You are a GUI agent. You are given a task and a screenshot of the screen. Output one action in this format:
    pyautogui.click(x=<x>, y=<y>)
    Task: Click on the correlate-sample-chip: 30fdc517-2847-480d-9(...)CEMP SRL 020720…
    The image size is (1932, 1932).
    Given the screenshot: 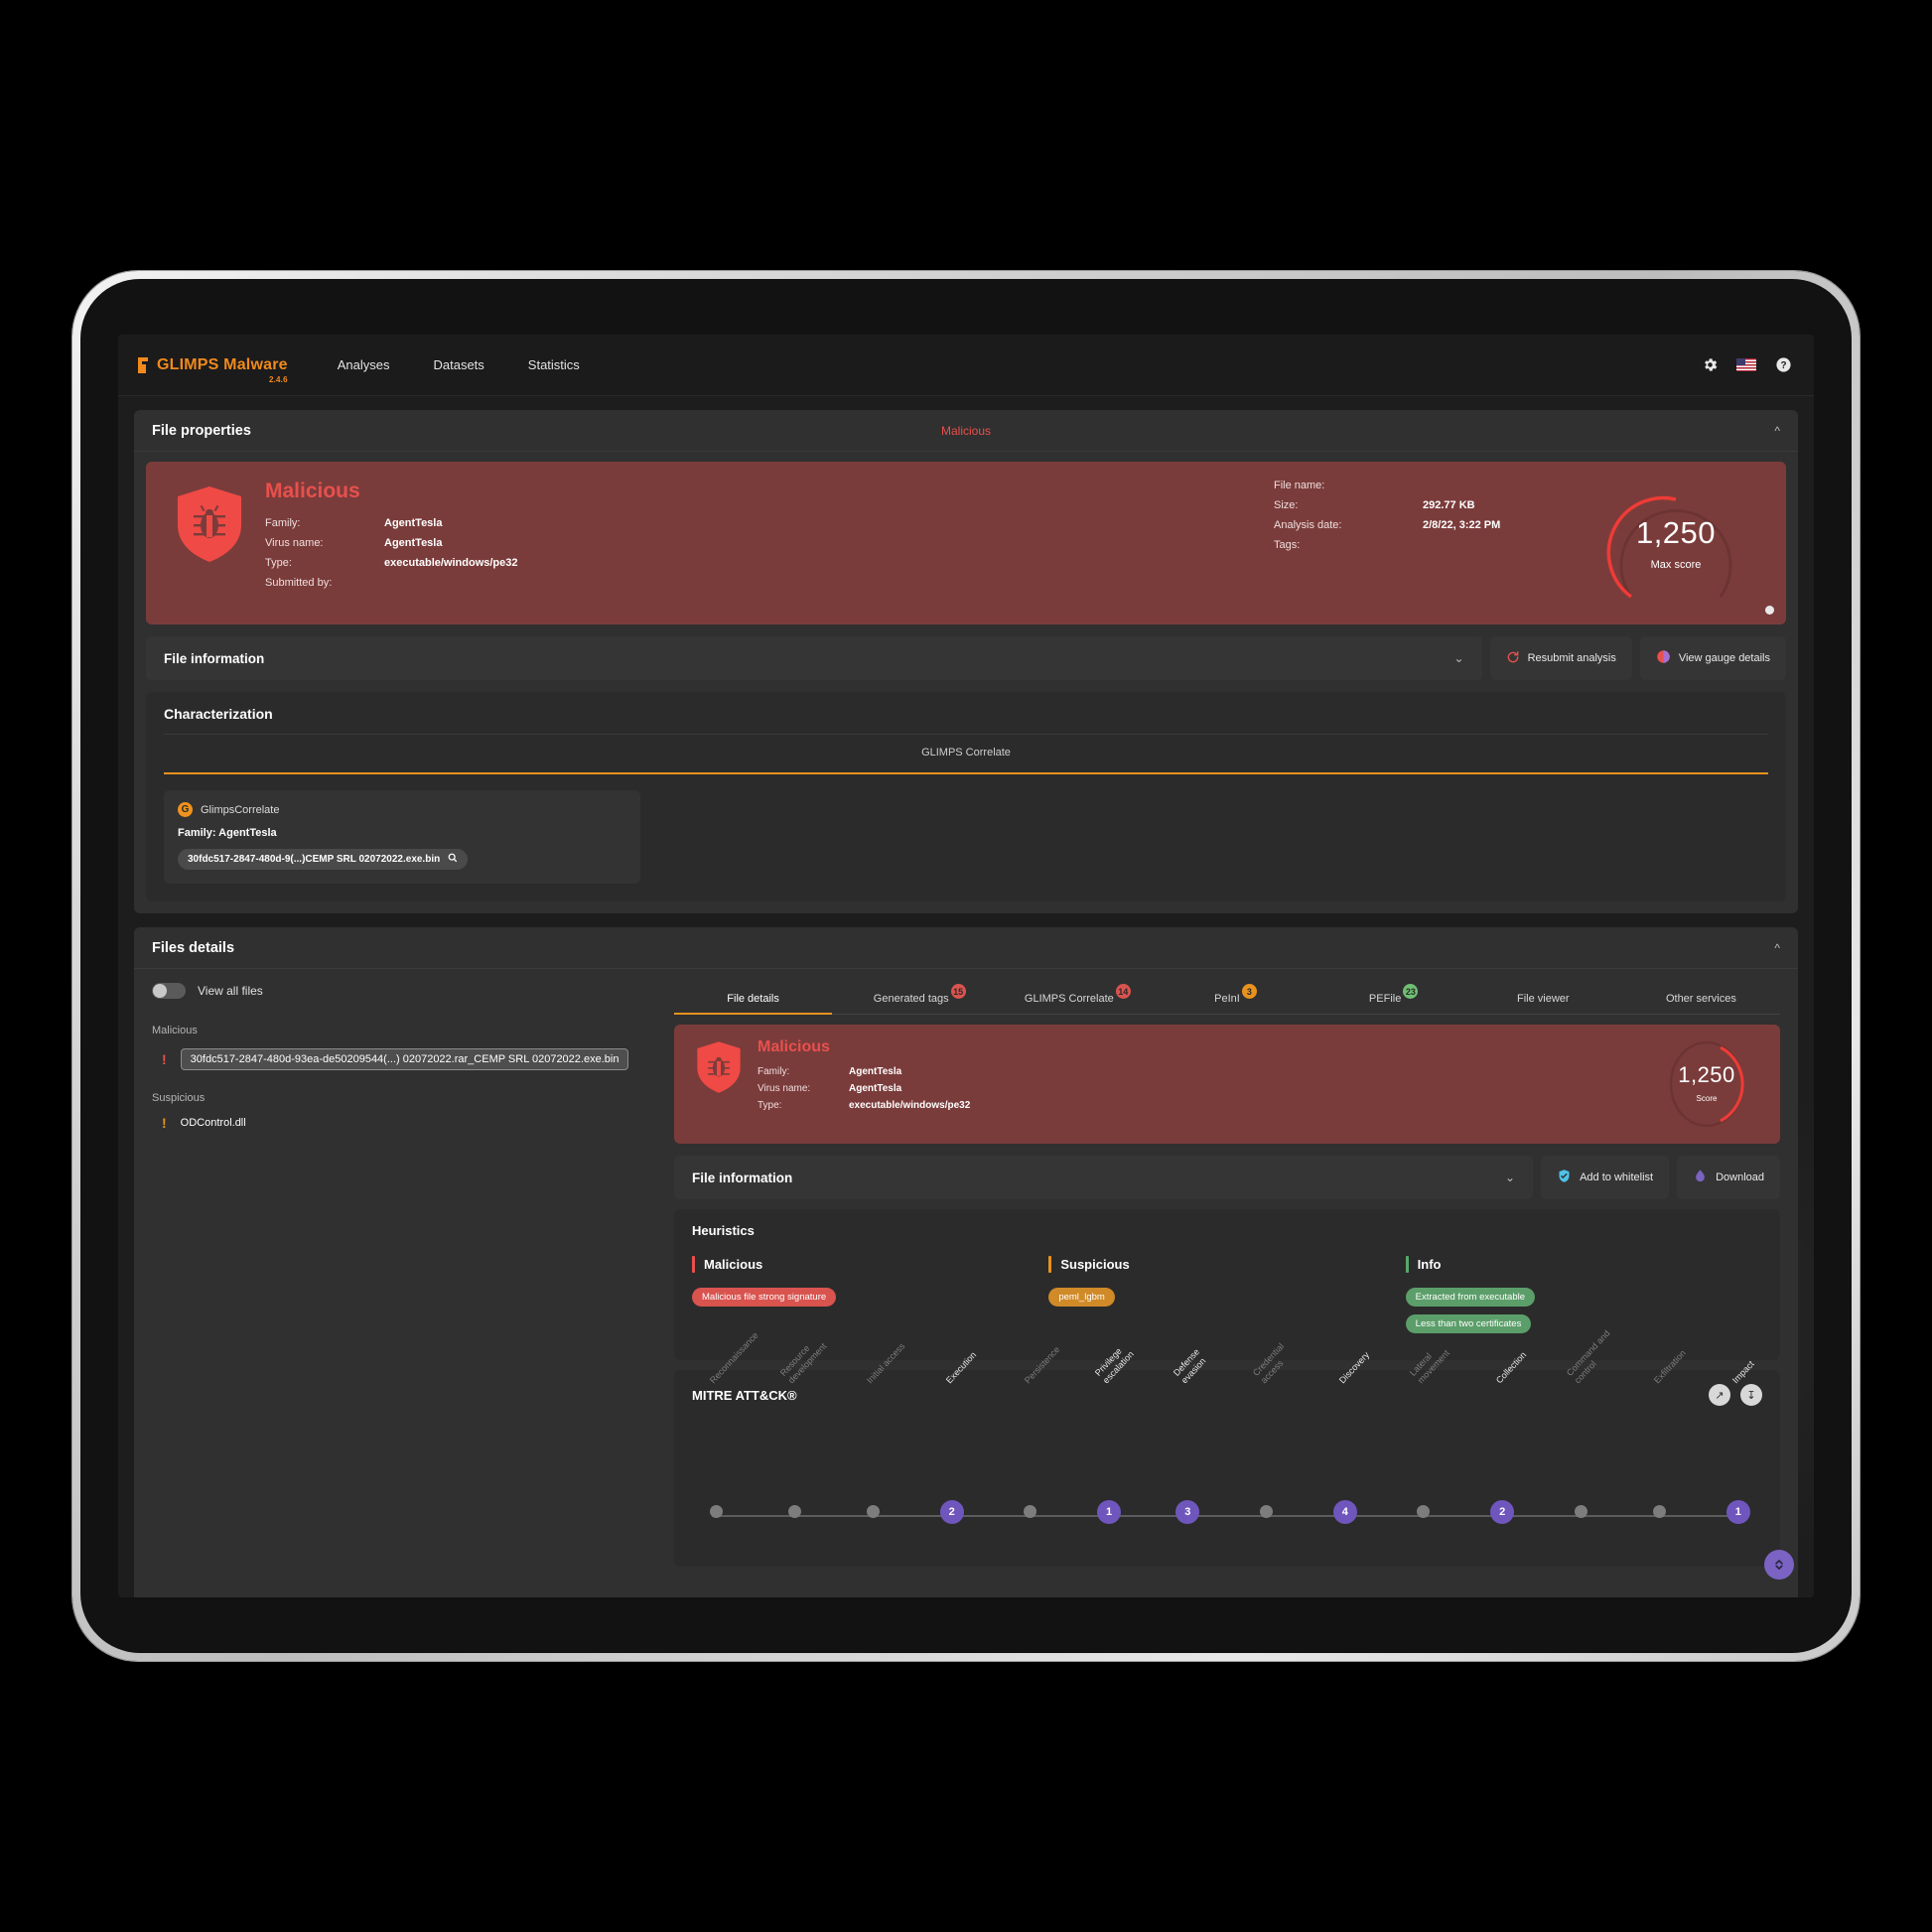 What is the action you would take?
    pyautogui.click(x=324, y=860)
    